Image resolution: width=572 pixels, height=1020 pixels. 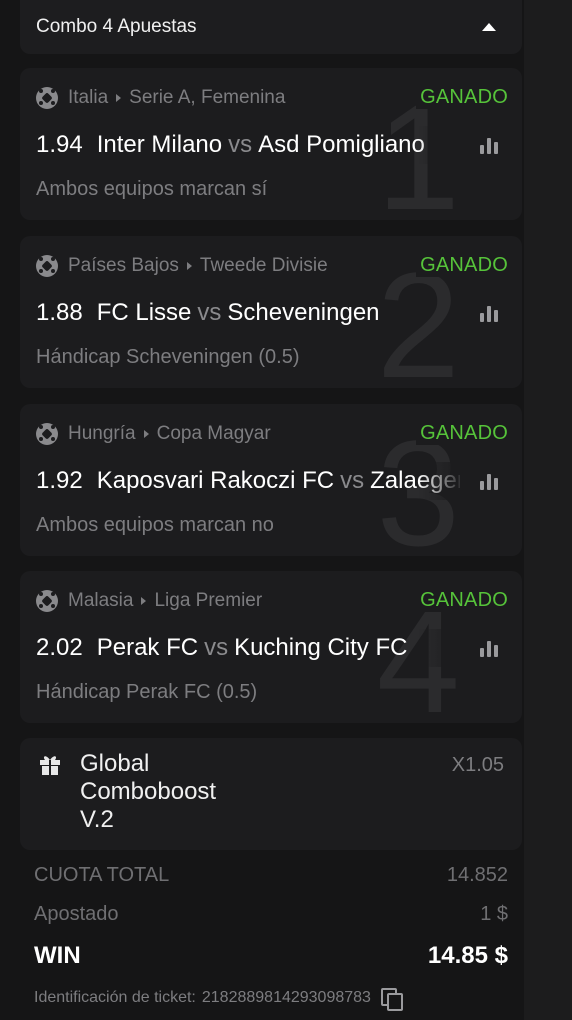 I want to click on stake-row: Apostado 1 $, so click(x=271, y=914).